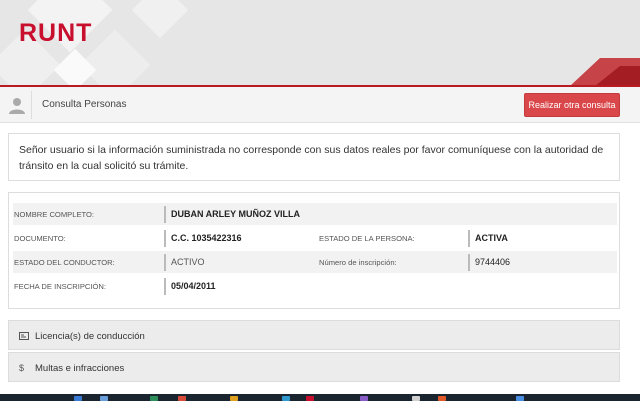 This screenshot has width=640, height=401. I want to click on documento-label: DOCUMENTO:, so click(40, 238).